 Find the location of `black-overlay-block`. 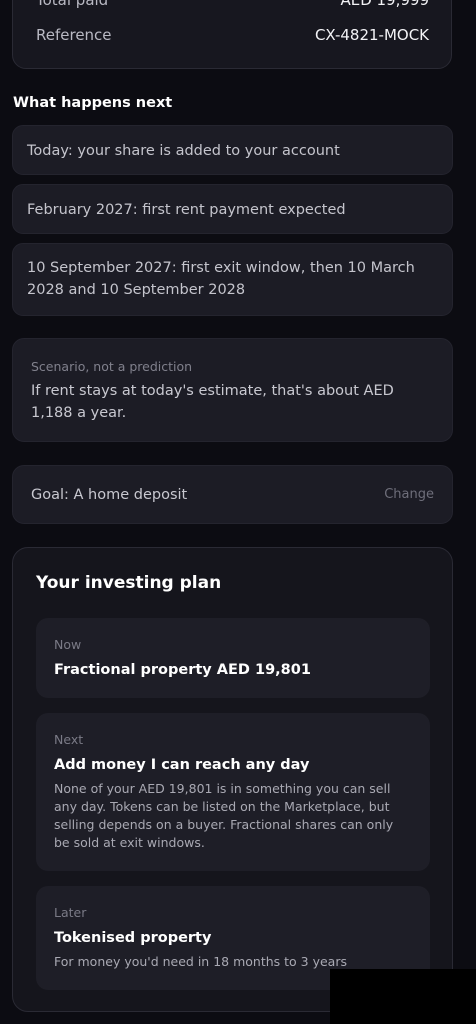

black-overlay-block is located at coordinates (403, 996).